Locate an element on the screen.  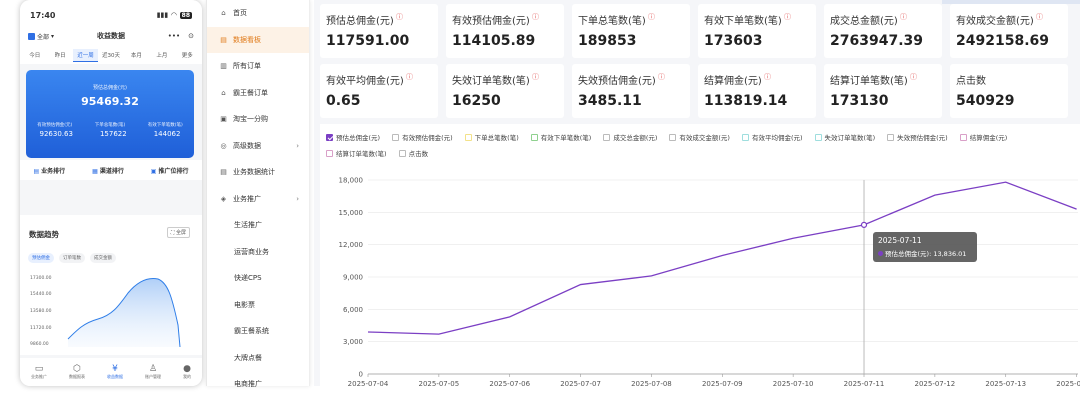
metric-label: 成交总金额(元) ⓘ is located at coordinates (883, 19).